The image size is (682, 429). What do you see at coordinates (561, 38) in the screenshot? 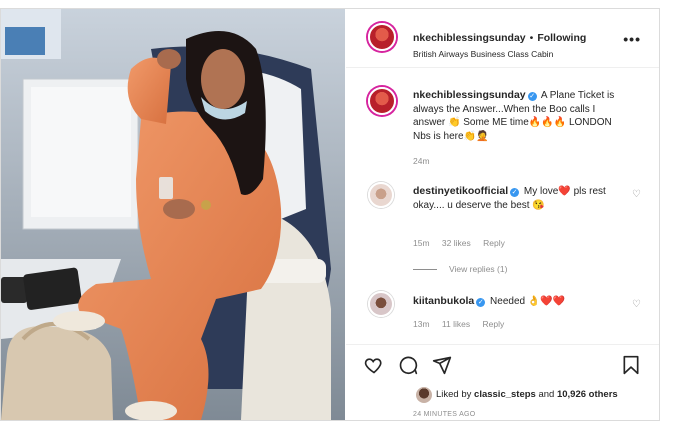
I see `following-button: Following` at bounding box center [561, 38].